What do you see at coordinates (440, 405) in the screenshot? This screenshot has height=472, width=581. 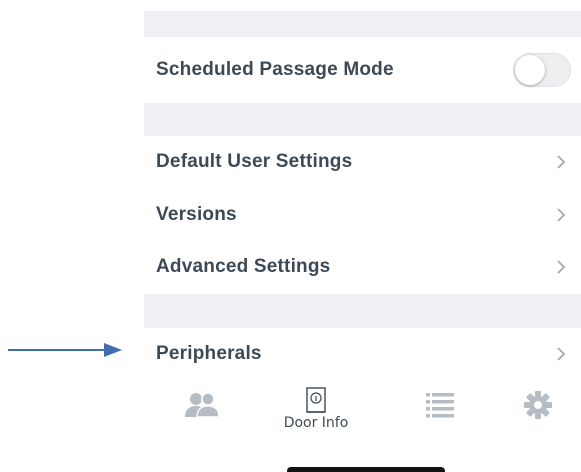 I see `list-icon` at bounding box center [440, 405].